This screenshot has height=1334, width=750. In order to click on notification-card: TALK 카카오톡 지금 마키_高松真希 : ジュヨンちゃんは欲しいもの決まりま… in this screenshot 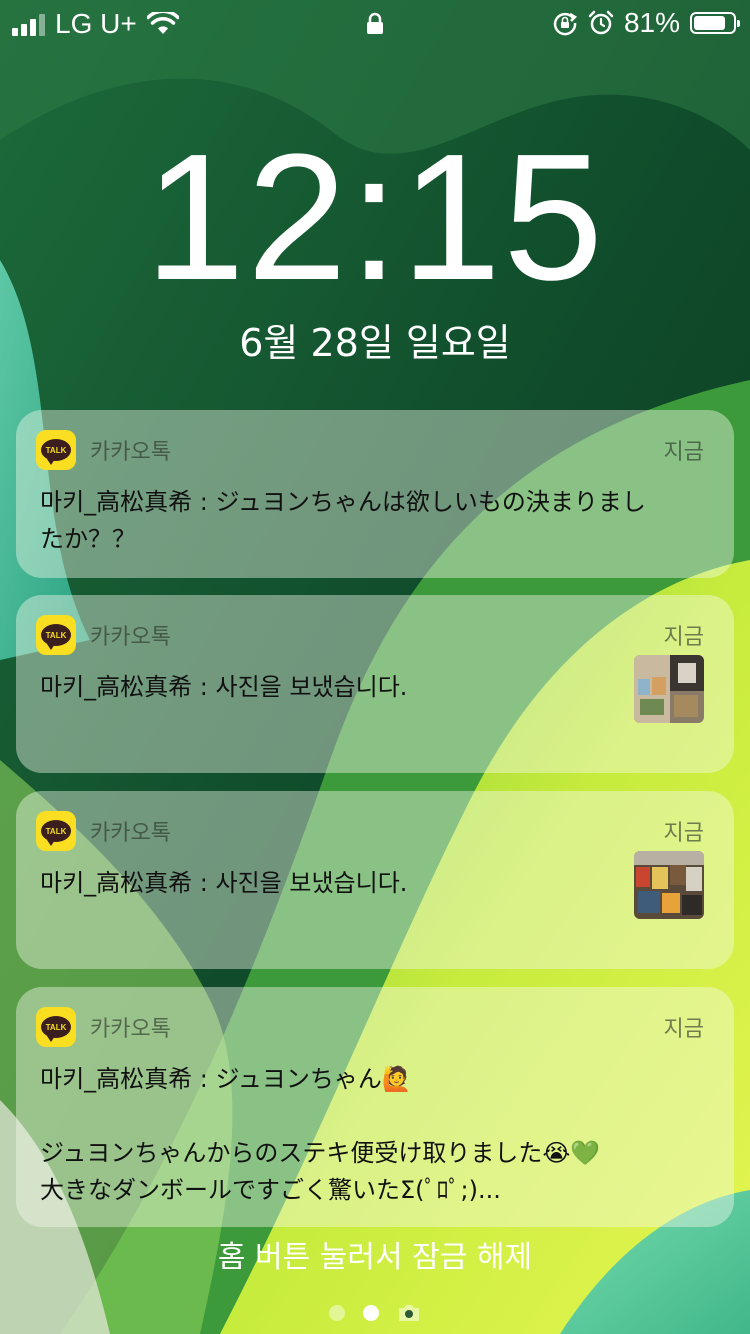, I will do `click(375, 494)`.